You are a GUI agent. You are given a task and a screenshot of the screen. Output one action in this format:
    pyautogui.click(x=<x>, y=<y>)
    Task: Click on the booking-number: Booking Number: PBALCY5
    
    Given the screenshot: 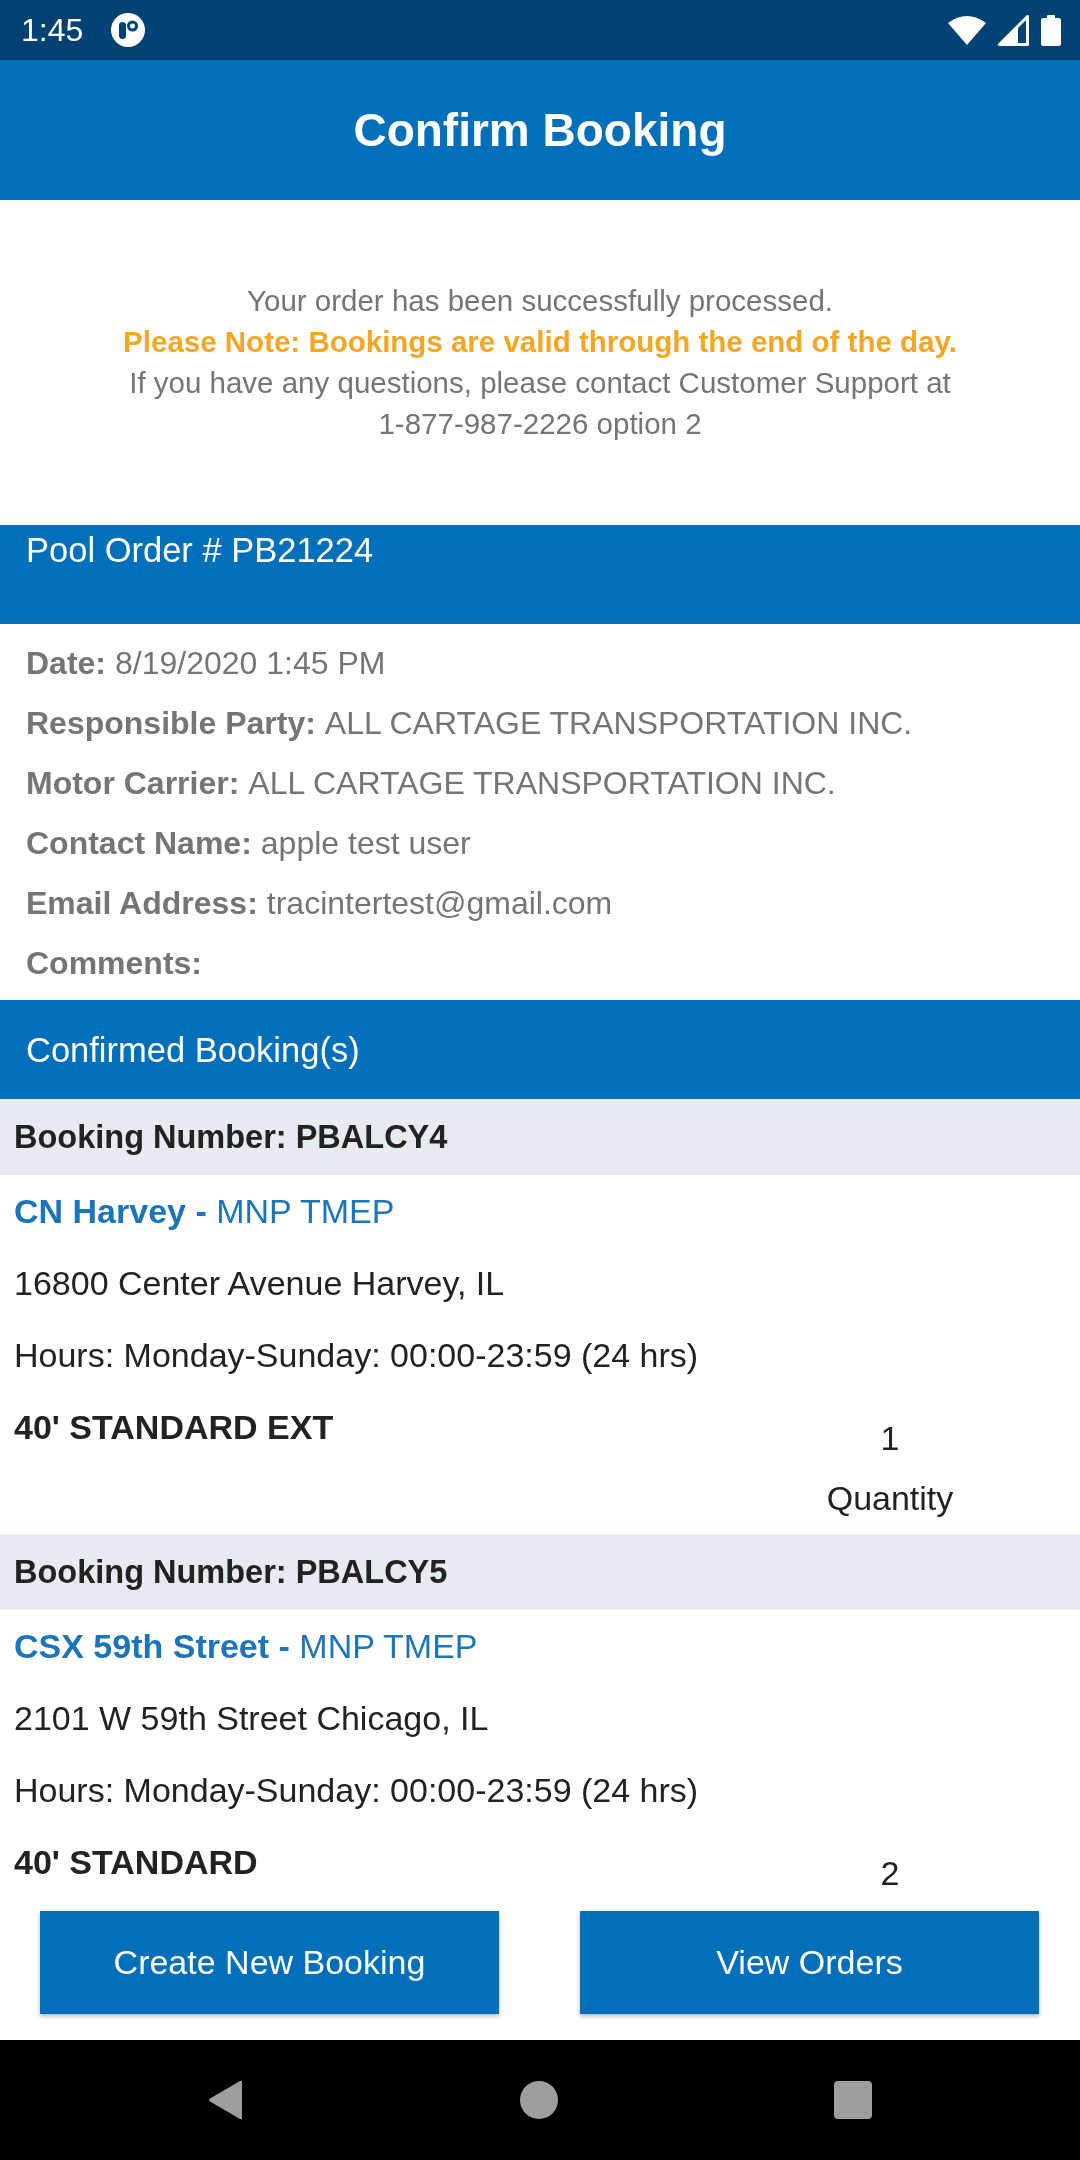 What is the action you would take?
    pyautogui.click(x=540, y=1572)
    